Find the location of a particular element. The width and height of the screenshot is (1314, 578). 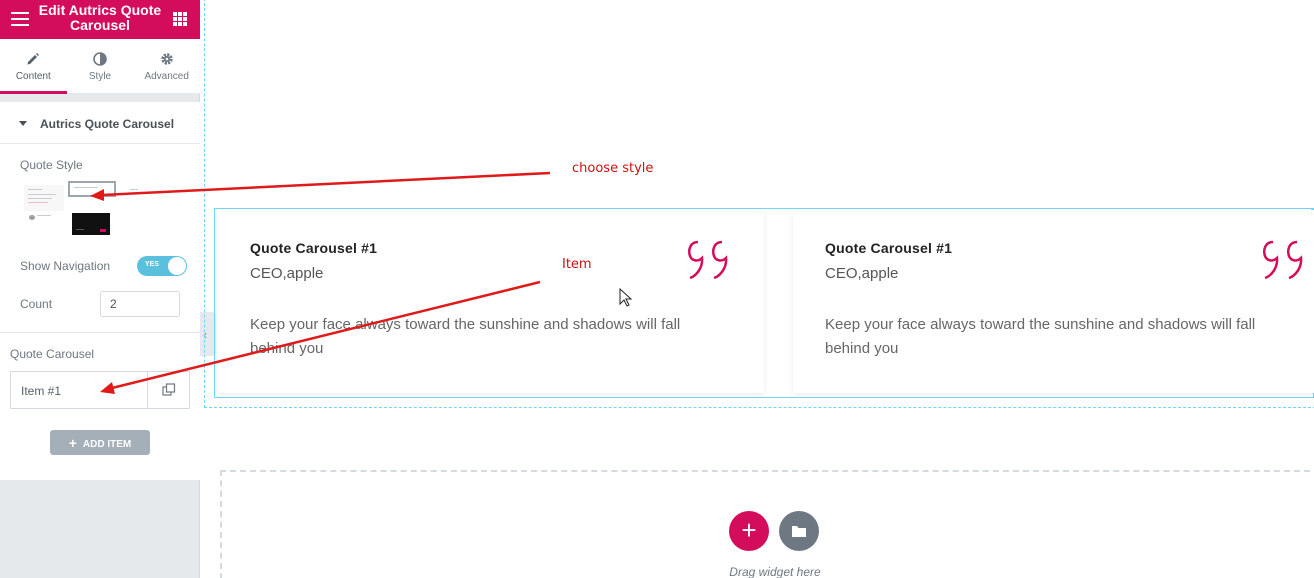

hamburger-menu-icon is located at coordinates (20, 19).